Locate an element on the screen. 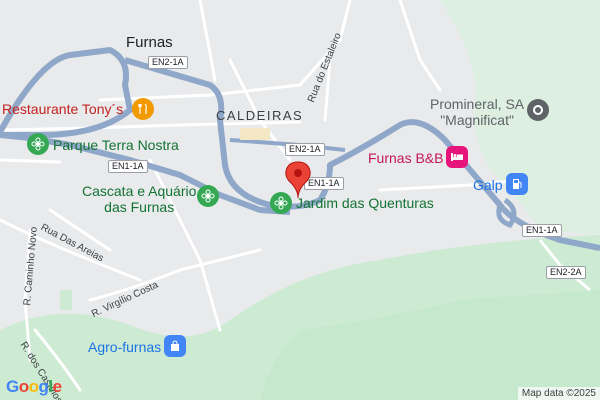 The width and height of the screenshot is (600, 400). poi-label-promineral-line2: "Magnificat" is located at coordinates (477, 120).